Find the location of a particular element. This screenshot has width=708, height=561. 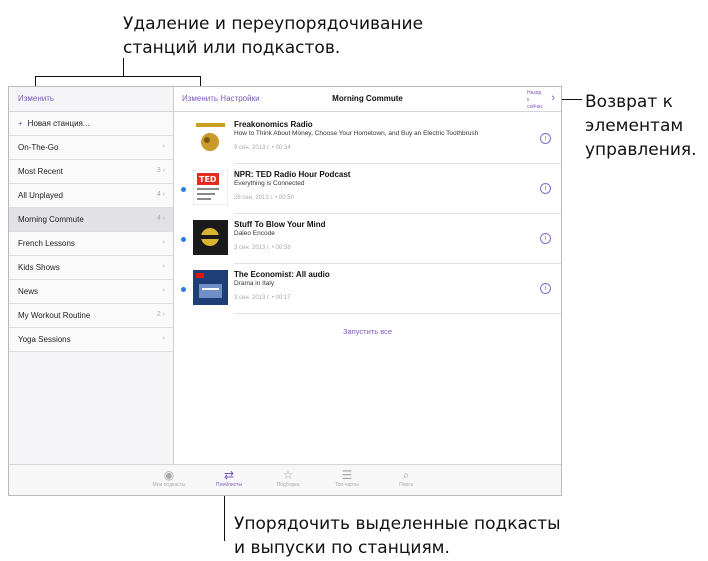

station-item-kids-shows: Kids Shows › is located at coordinates (91, 268).